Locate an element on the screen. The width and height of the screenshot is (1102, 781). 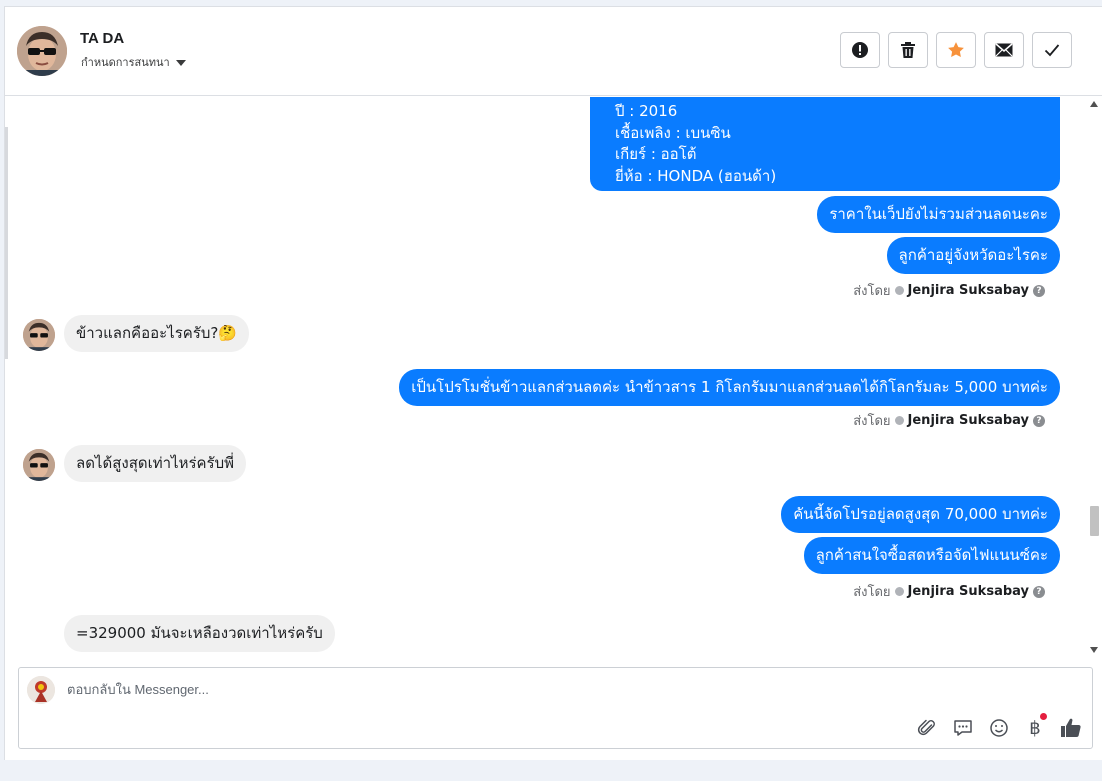
thumbs-up-icon is located at coordinates (1071, 727).